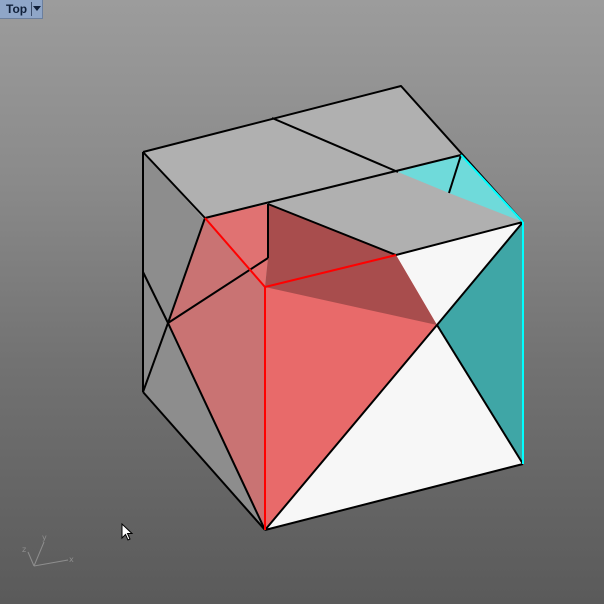 This screenshot has width=604, height=604. I want to click on axis-y-label: y, so click(44, 537).